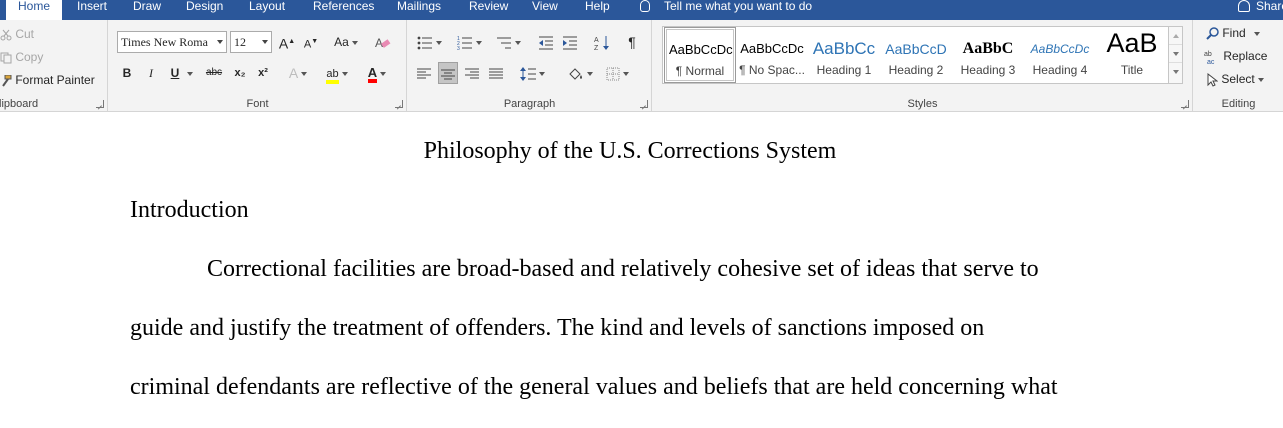  I want to click on find-button: Find, so click(1233, 33).